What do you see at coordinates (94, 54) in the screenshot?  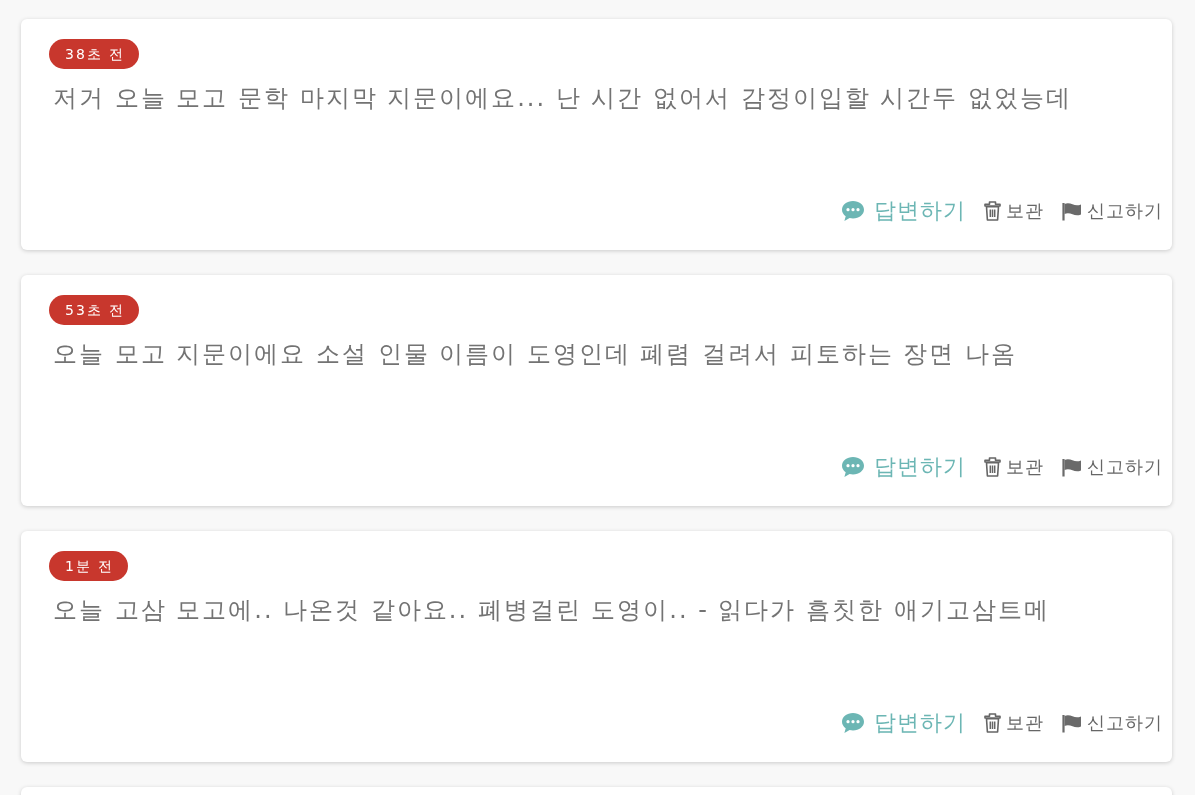 I see `time-badge: 38초 전` at bounding box center [94, 54].